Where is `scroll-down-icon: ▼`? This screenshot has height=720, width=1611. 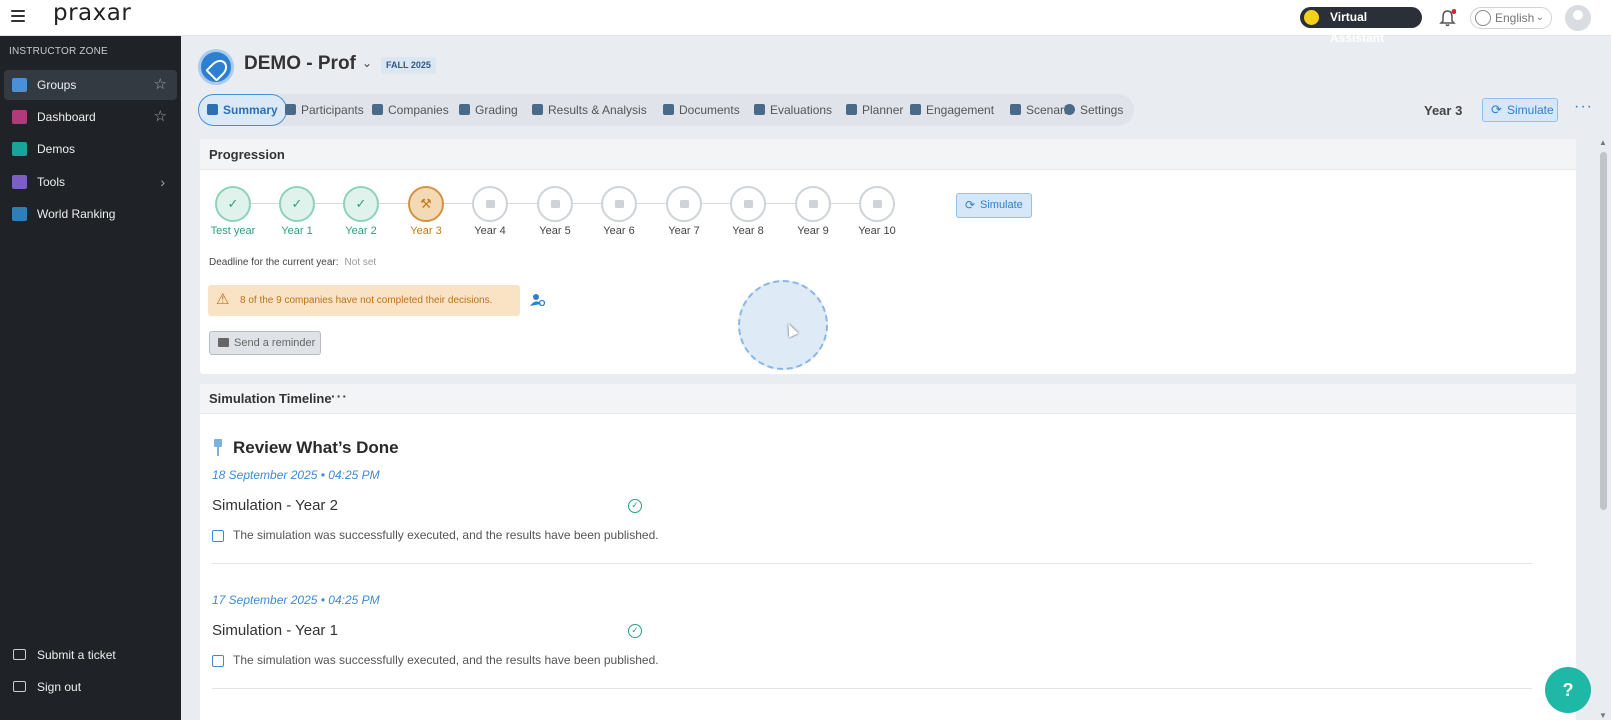 scroll-down-icon: ▼ is located at coordinates (1603, 715).